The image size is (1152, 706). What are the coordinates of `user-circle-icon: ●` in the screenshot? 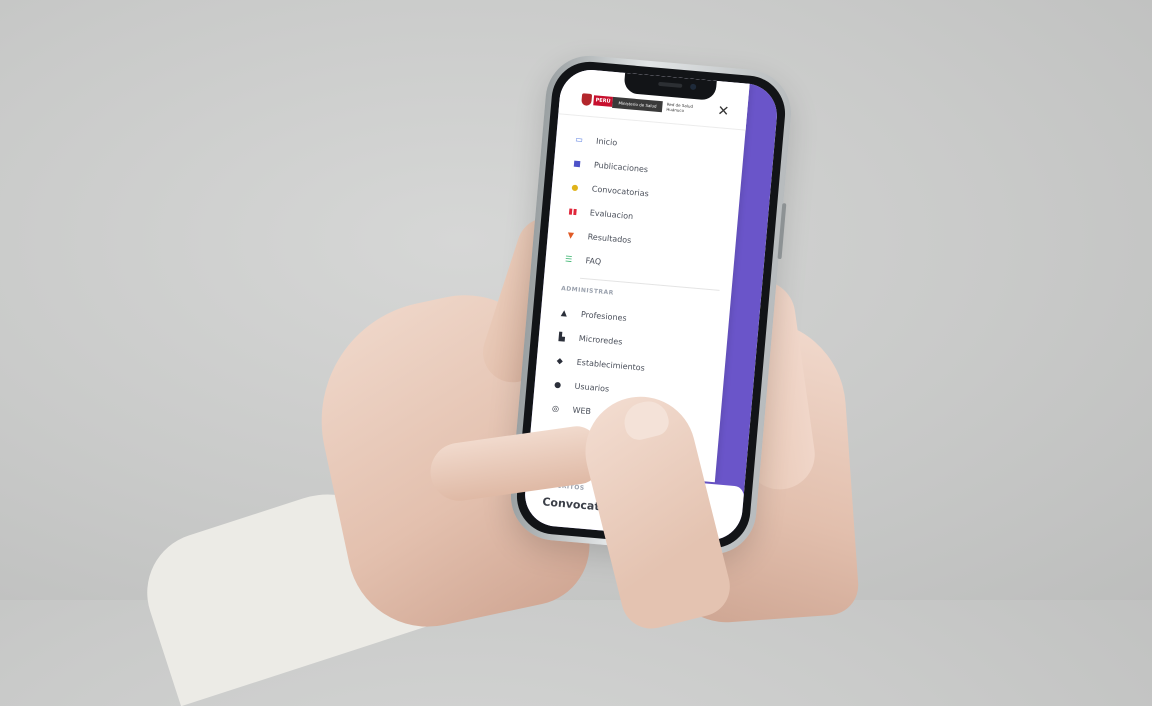 It's located at (557, 384).